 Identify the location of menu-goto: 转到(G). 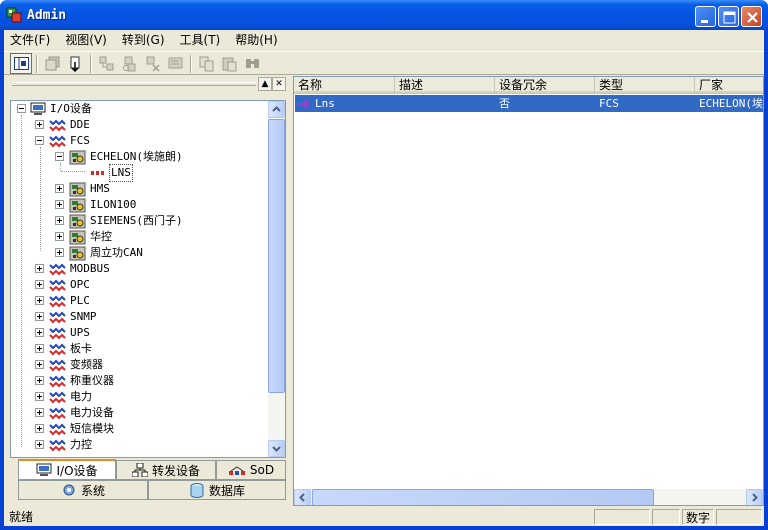
(143, 40).